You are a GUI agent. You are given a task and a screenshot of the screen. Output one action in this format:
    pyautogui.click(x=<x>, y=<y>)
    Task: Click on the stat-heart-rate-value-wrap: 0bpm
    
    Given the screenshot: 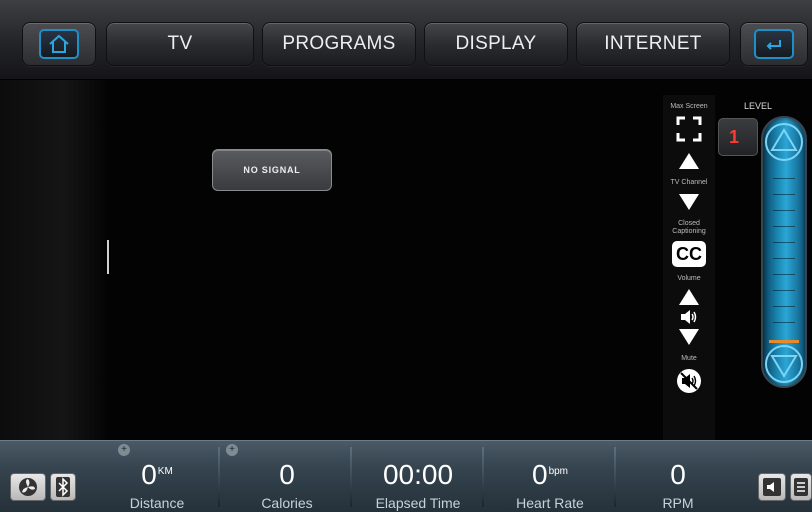 What is the action you would take?
    pyautogui.click(x=550, y=475)
    